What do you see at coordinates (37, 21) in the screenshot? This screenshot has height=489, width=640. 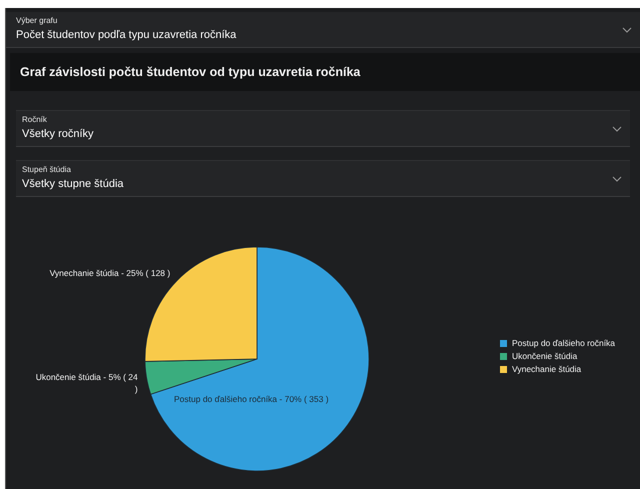 I see `field-label: Výber grafu` at bounding box center [37, 21].